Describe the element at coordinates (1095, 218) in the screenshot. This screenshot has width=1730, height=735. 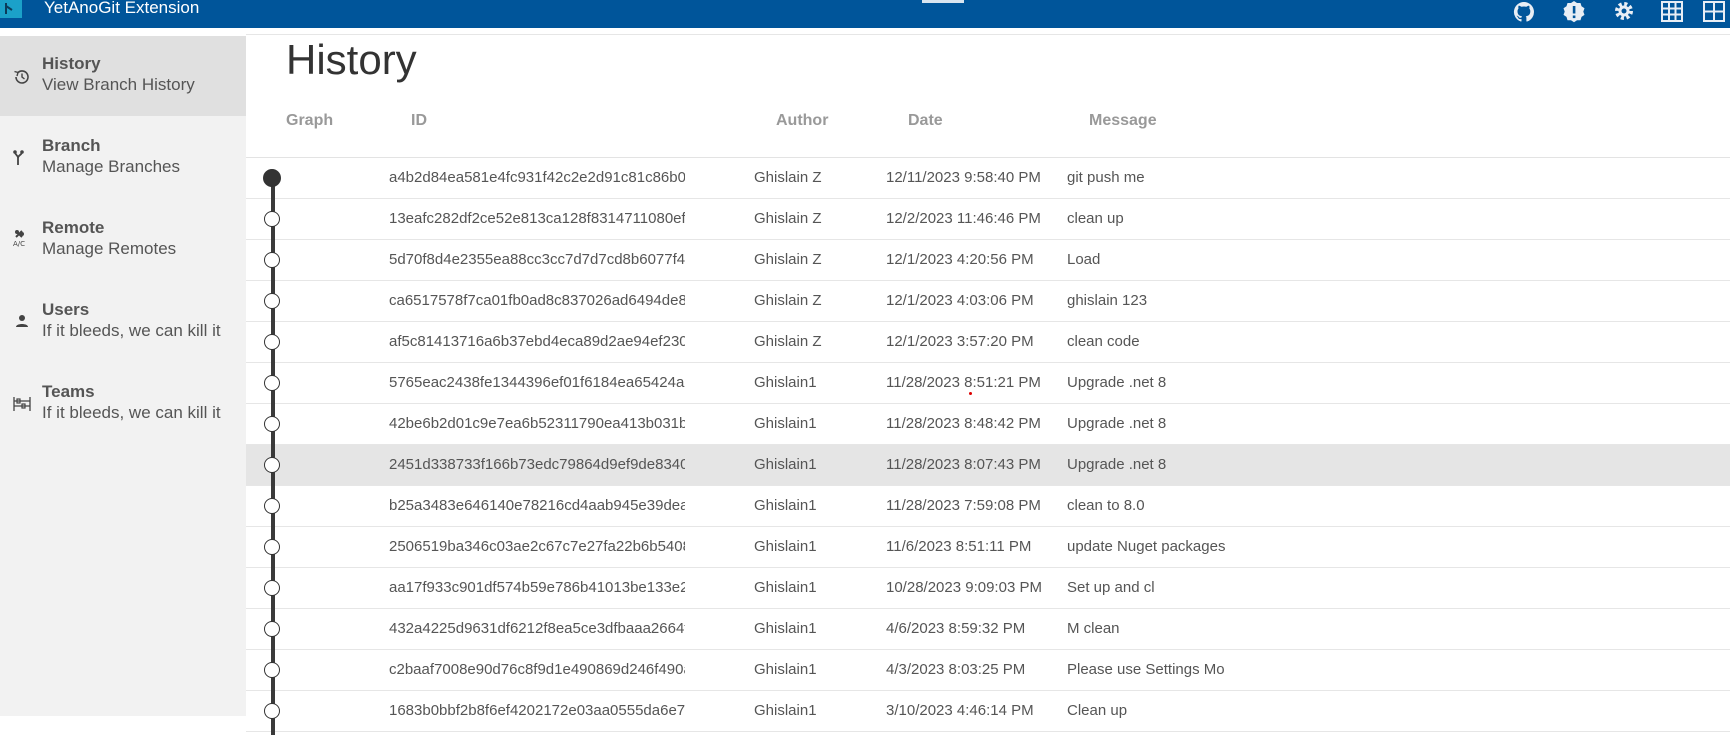
I see `commit-message: clean up` at that location.